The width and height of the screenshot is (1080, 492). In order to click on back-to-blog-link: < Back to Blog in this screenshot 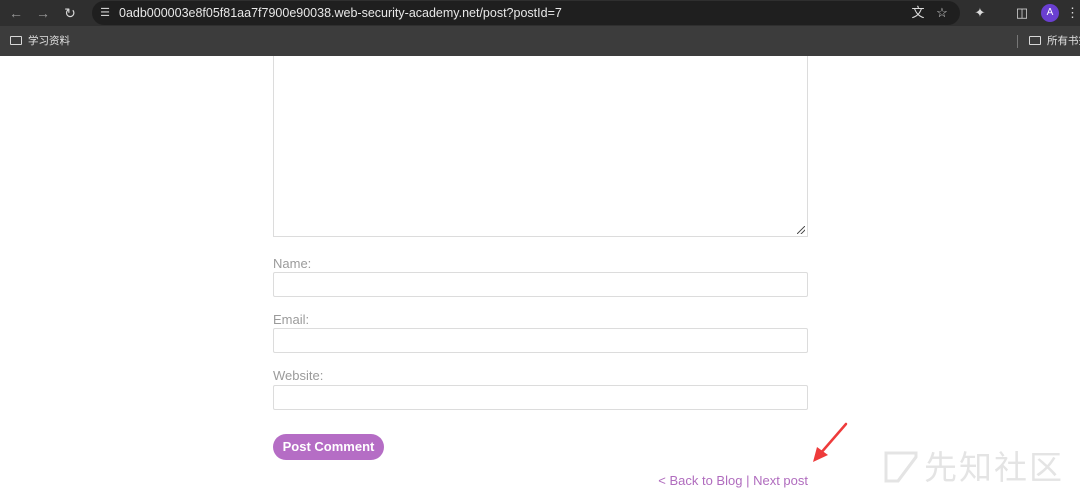, I will do `click(700, 480)`.